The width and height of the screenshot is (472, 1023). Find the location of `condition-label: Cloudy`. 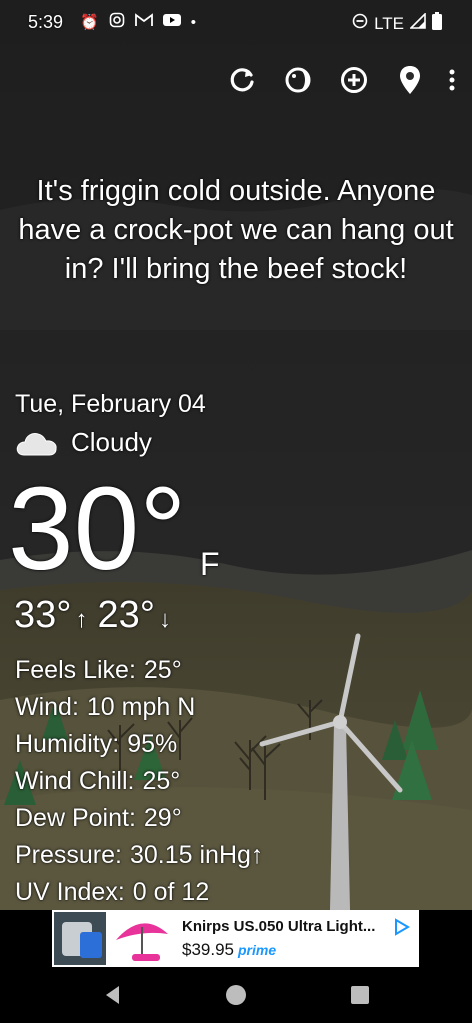

condition-label: Cloudy is located at coordinates (111, 442).